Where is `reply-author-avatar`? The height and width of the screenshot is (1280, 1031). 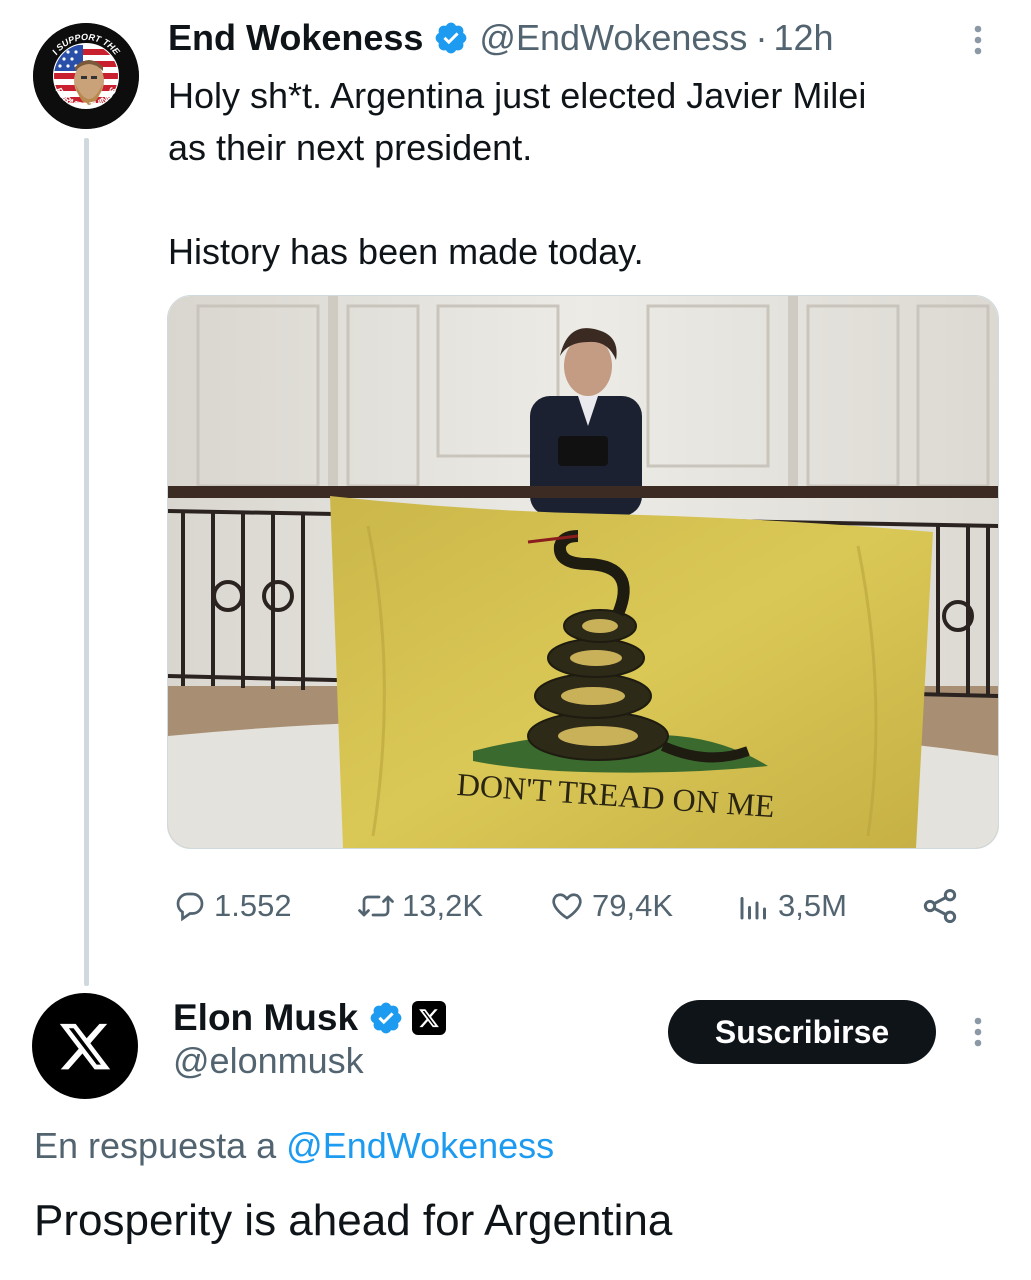
reply-author-avatar is located at coordinates (85, 1046).